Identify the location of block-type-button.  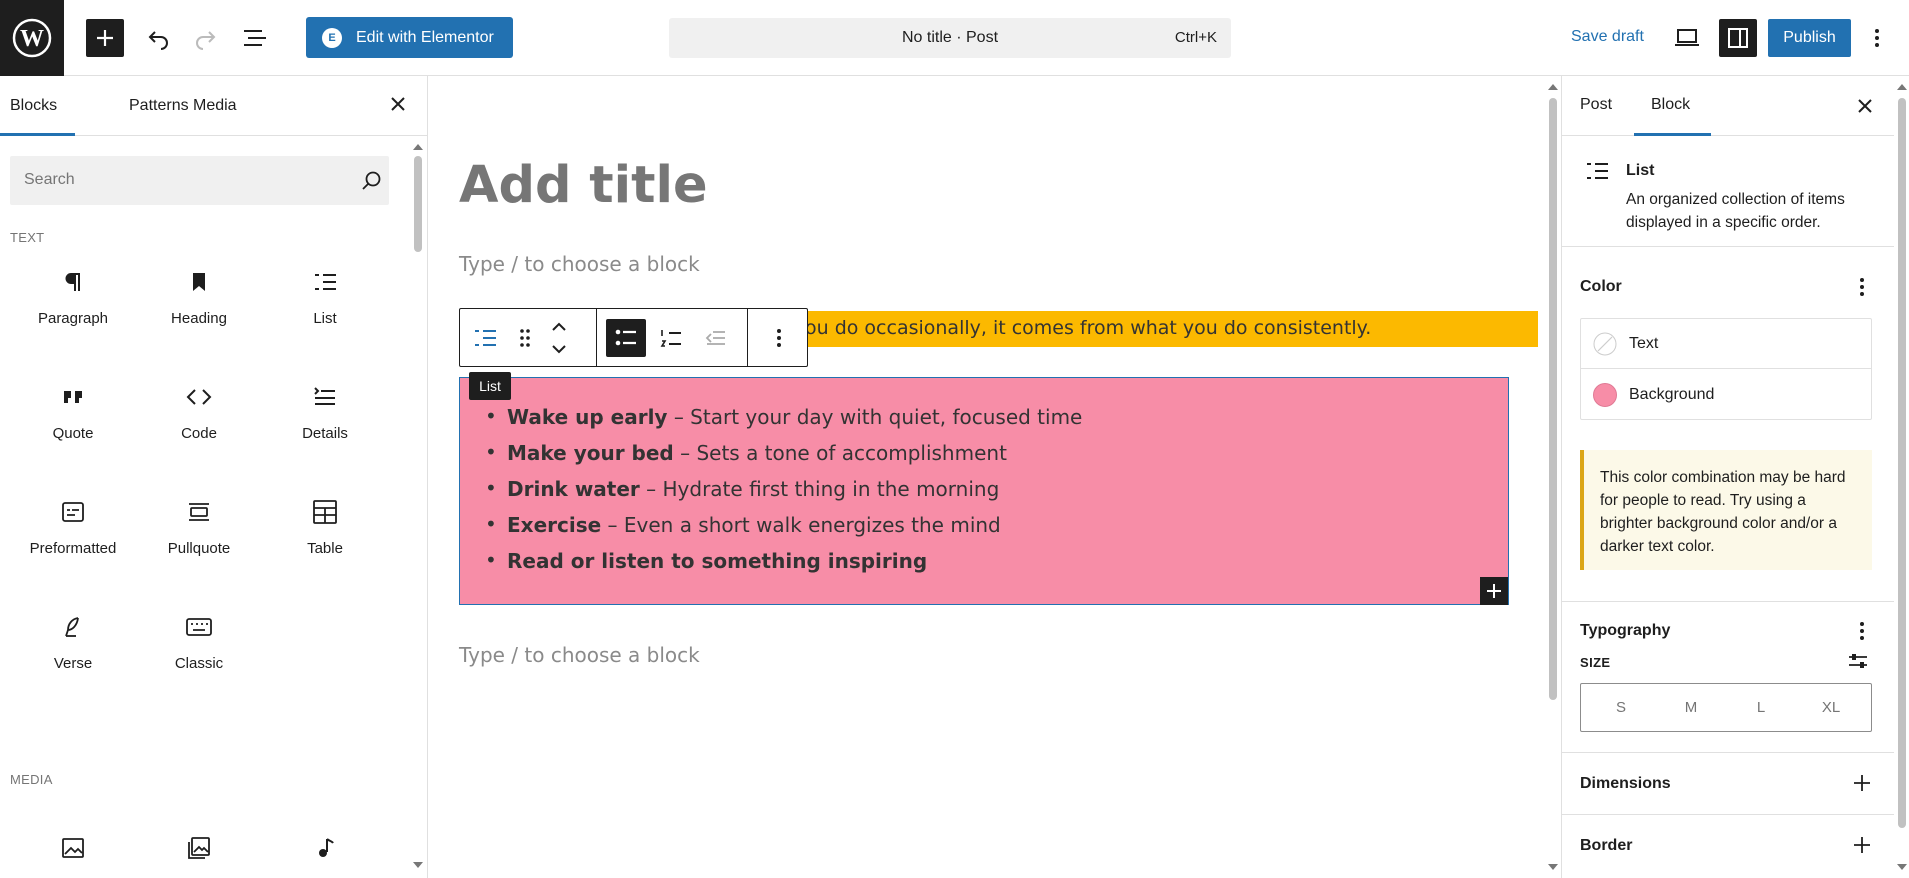
(485, 338).